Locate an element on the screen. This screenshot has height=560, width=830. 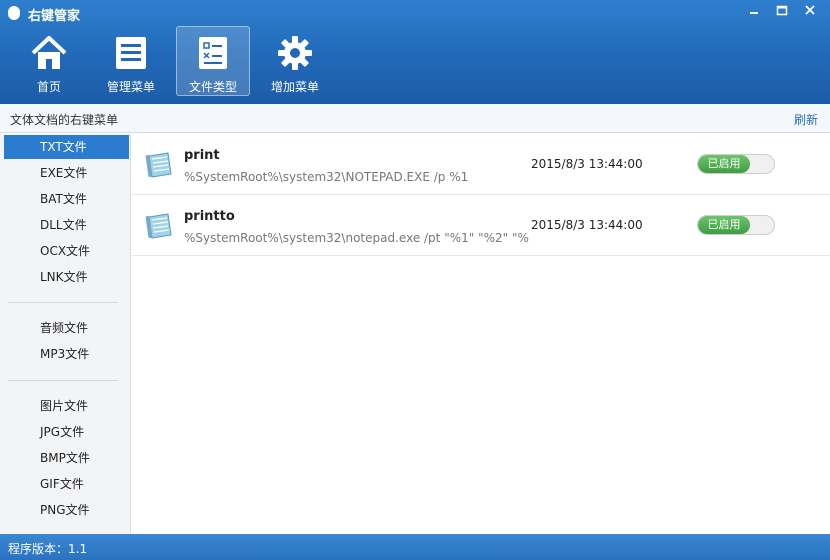
tool-manage-menu: 管理菜单 is located at coordinates (131, 61).